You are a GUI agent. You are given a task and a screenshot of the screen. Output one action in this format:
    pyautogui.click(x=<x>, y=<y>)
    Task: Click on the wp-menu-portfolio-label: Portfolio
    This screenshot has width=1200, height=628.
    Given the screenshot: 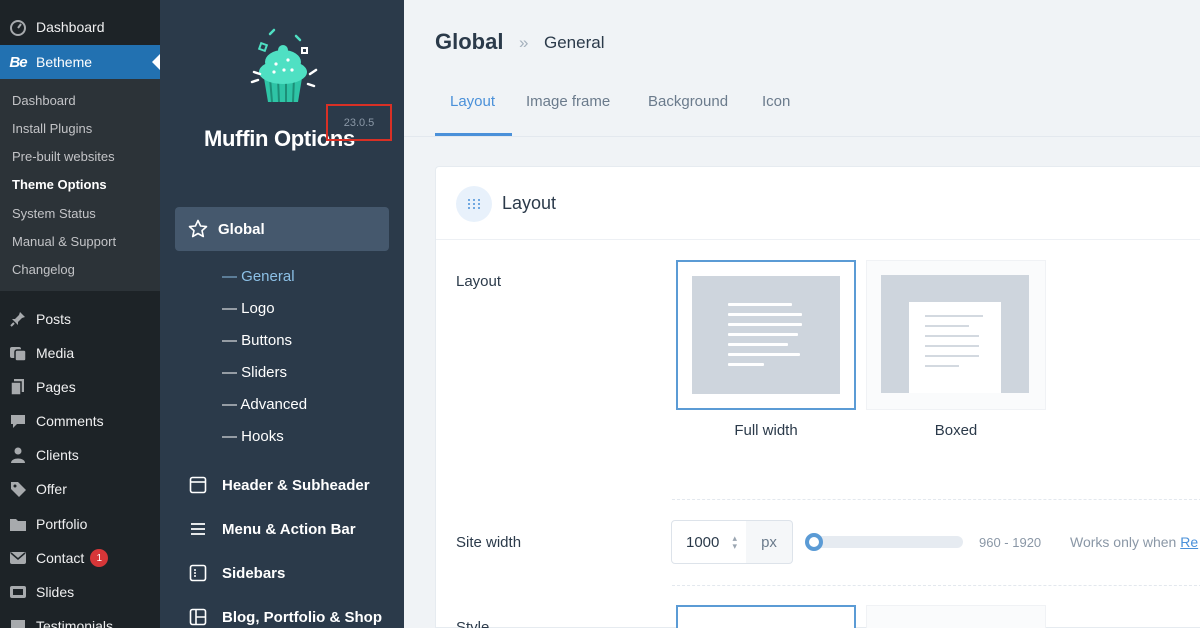 What is the action you would take?
    pyautogui.click(x=62, y=524)
    